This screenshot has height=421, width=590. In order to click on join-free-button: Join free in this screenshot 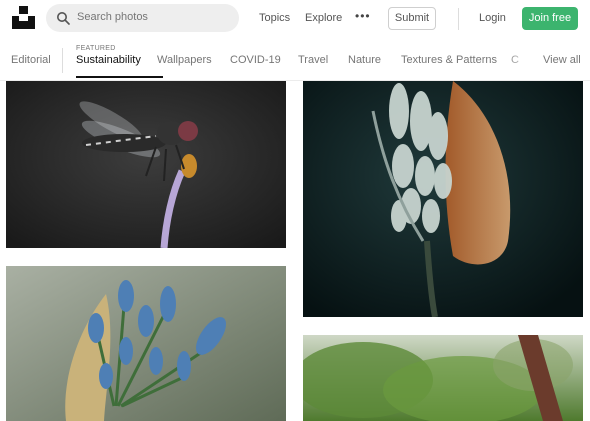, I will do `click(550, 18)`.